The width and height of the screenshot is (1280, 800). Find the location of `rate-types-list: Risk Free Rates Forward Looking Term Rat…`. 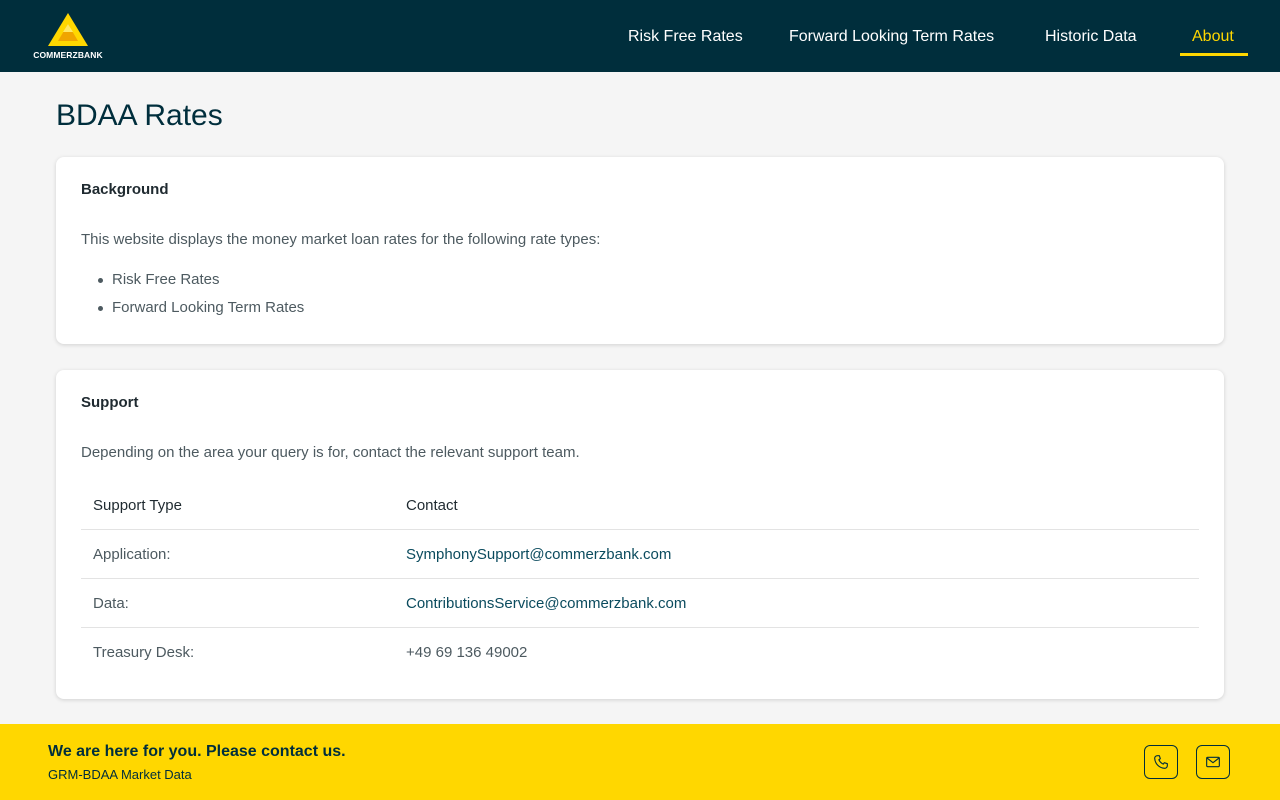

rate-types-list: Risk Free Rates Forward Looking Term Rat… is located at coordinates (192, 297).